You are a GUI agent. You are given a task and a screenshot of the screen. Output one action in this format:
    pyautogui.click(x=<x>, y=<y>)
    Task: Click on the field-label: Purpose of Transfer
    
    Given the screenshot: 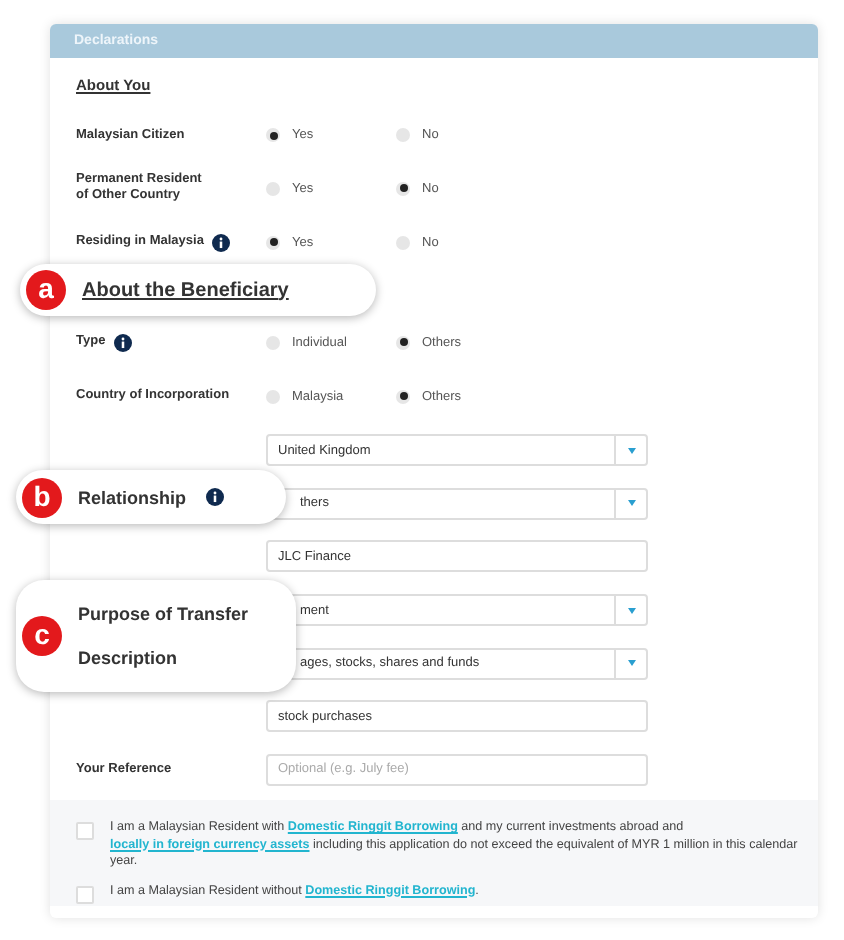 What is the action you would take?
    pyautogui.click(x=163, y=614)
    